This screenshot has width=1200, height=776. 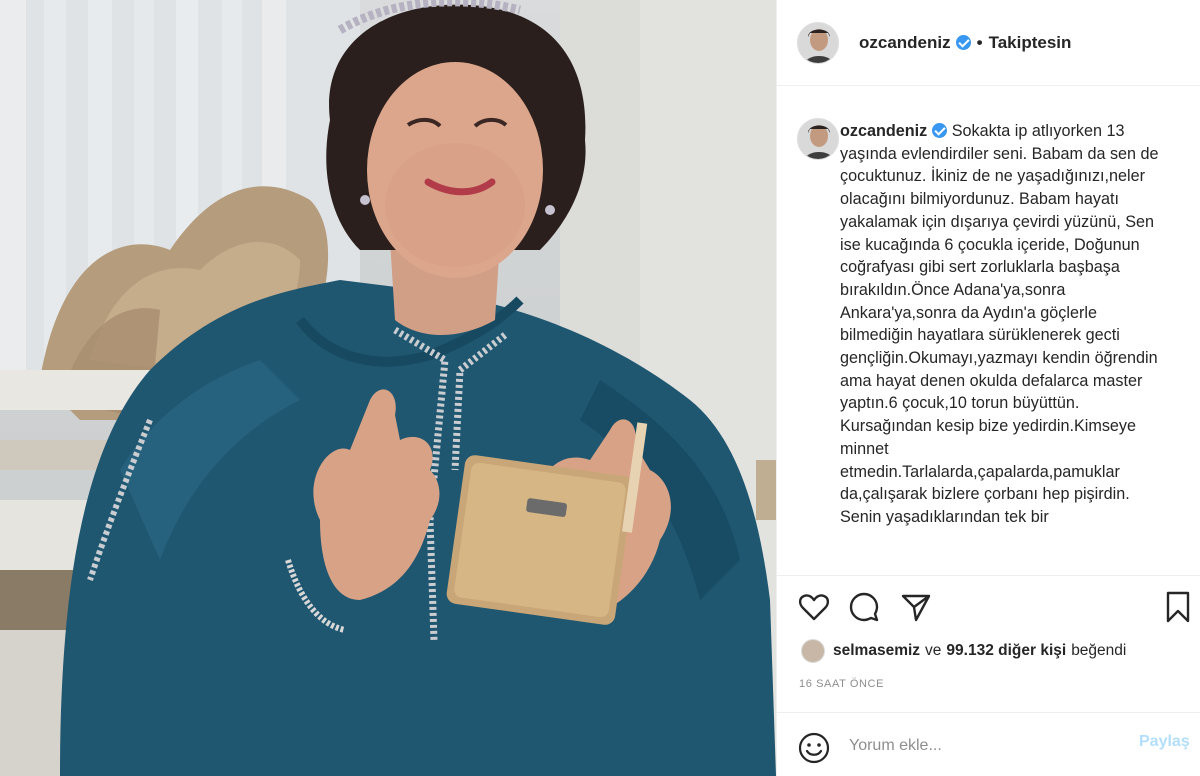 I want to click on verified-badge-icon, so click(x=963, y=42).